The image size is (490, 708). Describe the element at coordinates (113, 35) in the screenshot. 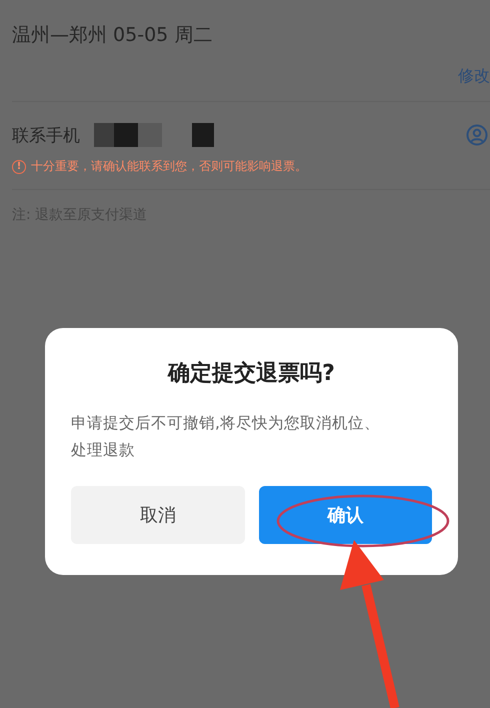

I see `trip-route: 温州—郑州 05-05 周二` at that location.